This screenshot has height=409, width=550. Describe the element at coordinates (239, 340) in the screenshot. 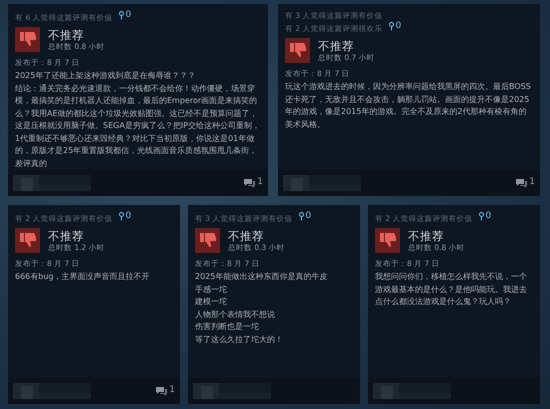

I see `review-text: 等了这么久拉了坨大的！` at that location.